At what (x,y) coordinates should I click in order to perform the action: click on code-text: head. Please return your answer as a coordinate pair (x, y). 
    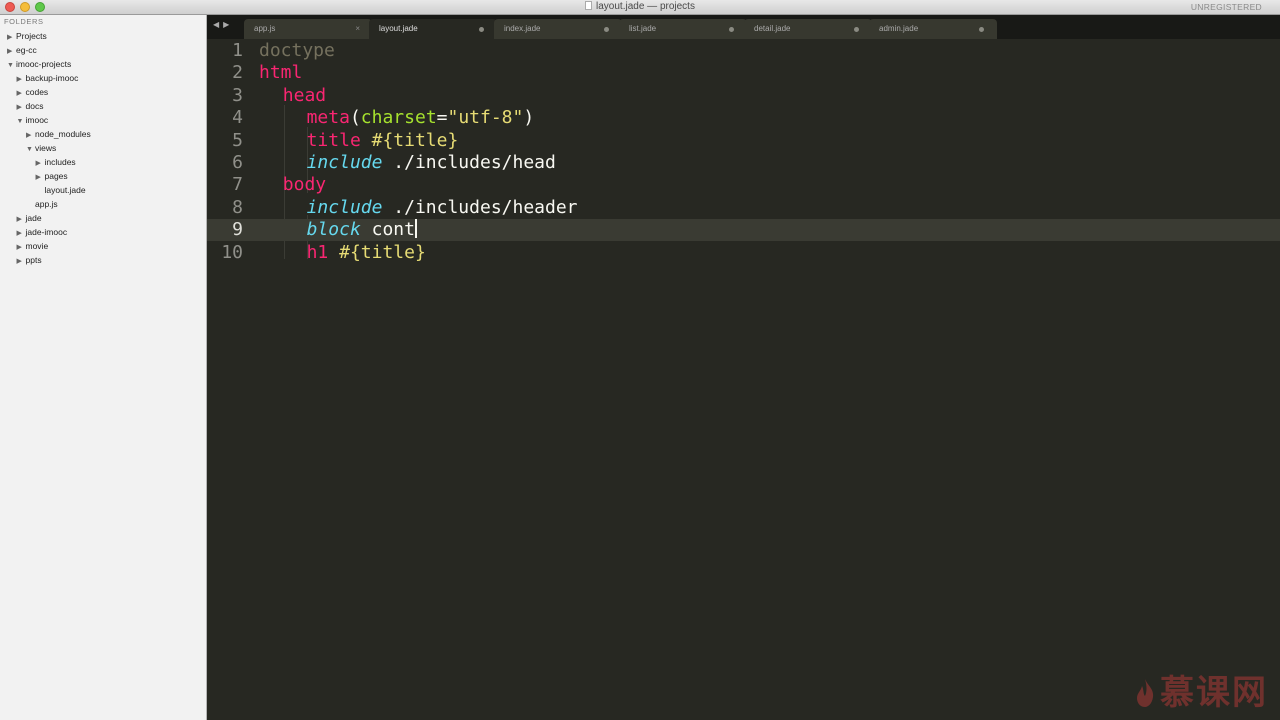
    Looking at the image, I should click on (304, 96).